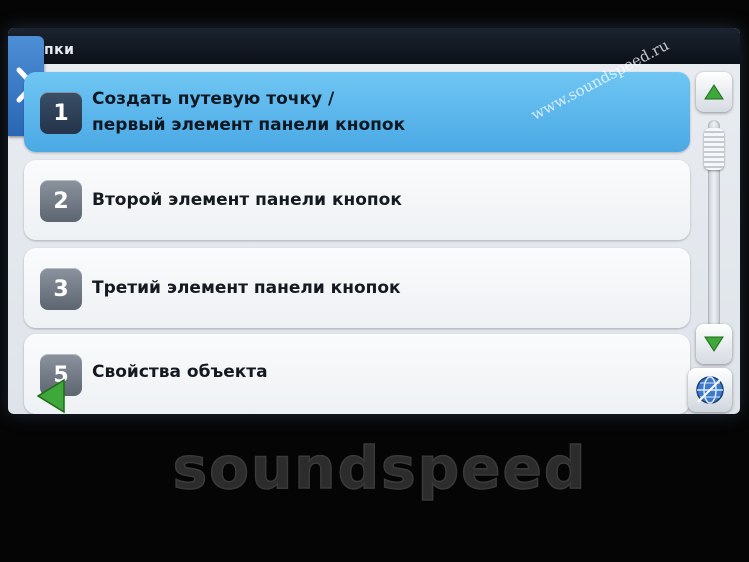  Describe the element at coordinates (374, 46) in the screenshot. I see `title-bar: пки` at that location.